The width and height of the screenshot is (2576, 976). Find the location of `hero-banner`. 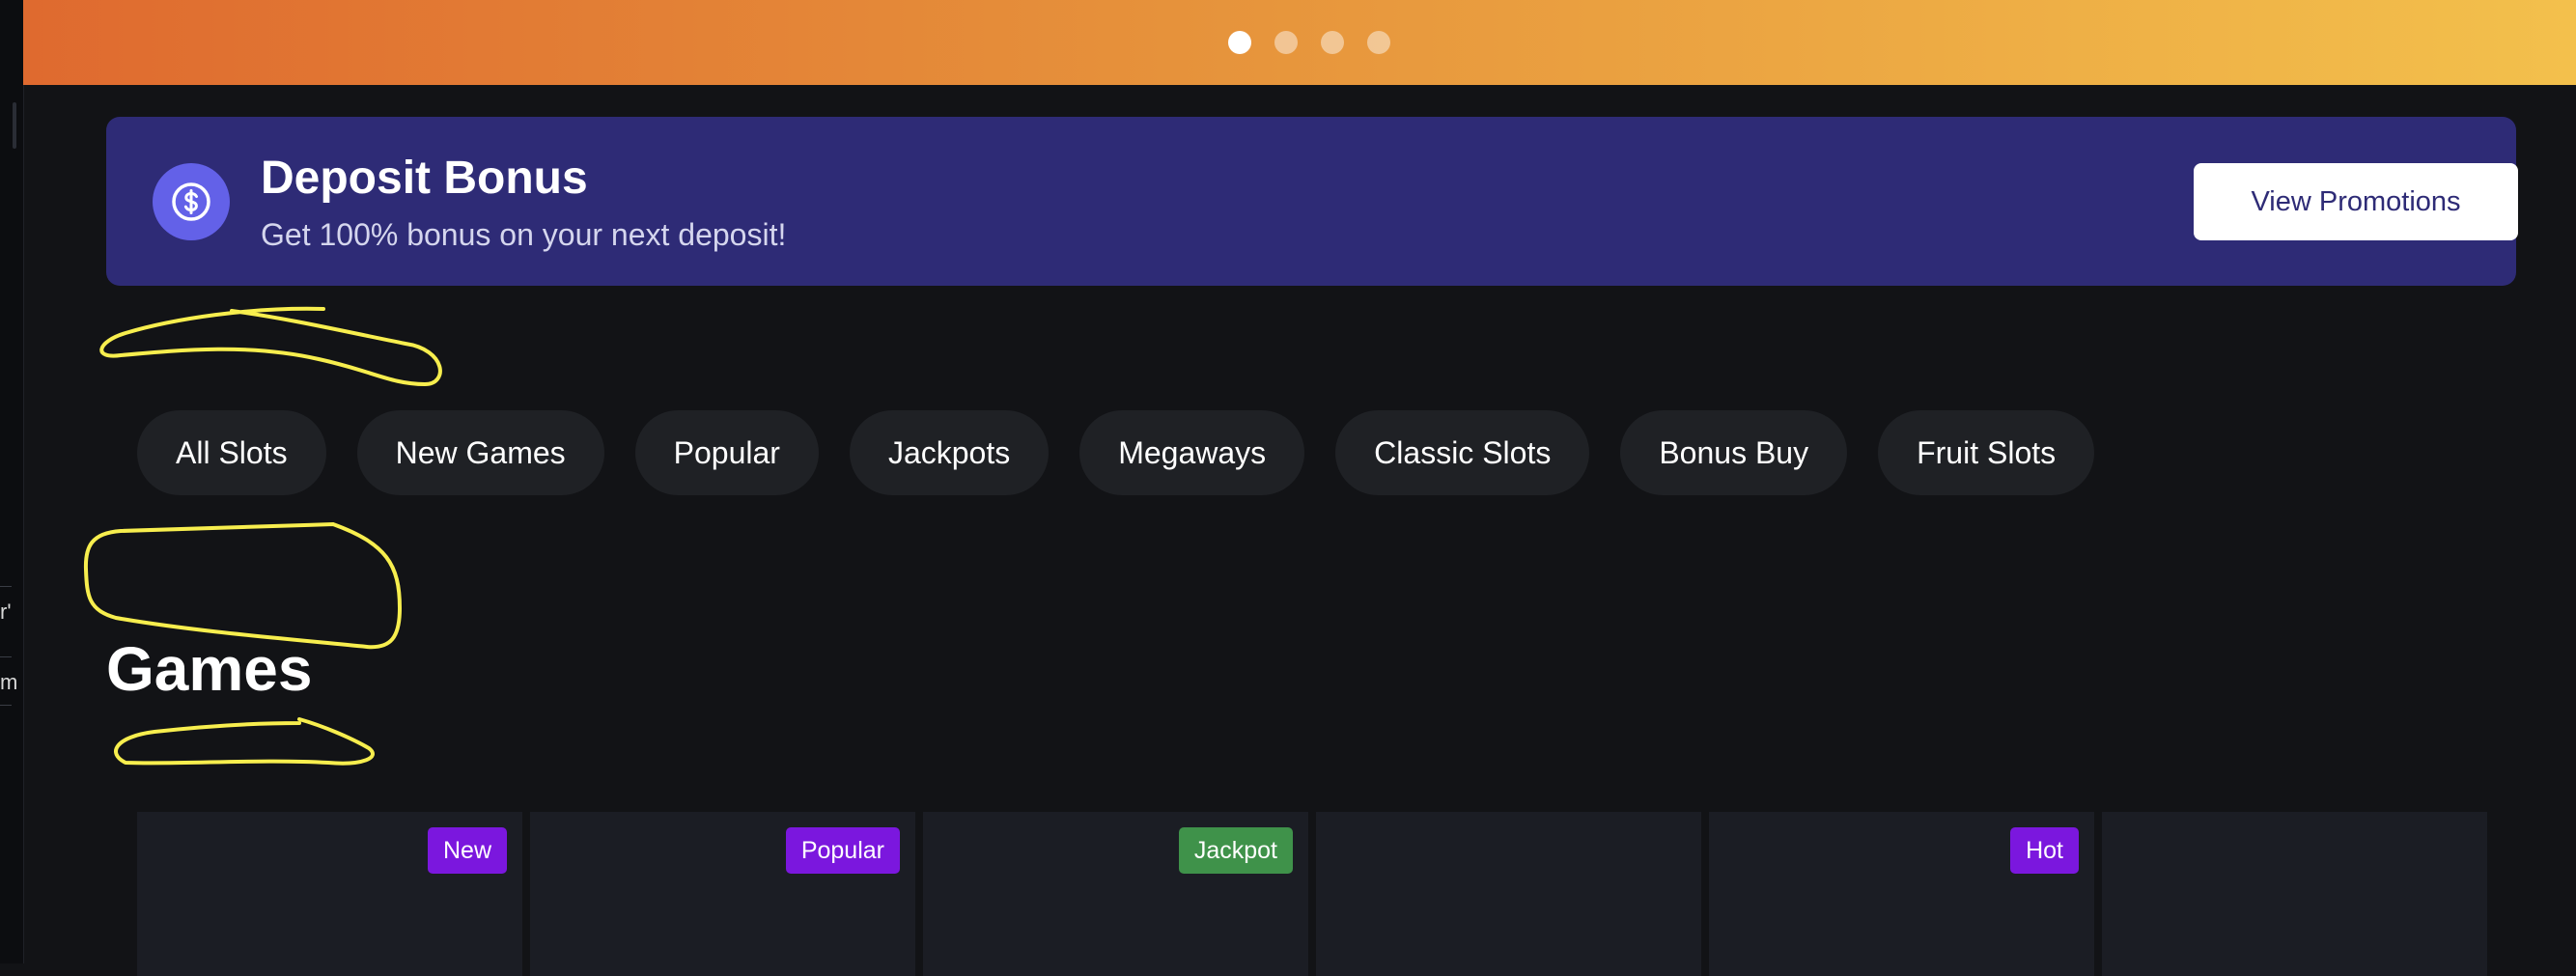

hero-banner is located at coordinates (1300, 43).